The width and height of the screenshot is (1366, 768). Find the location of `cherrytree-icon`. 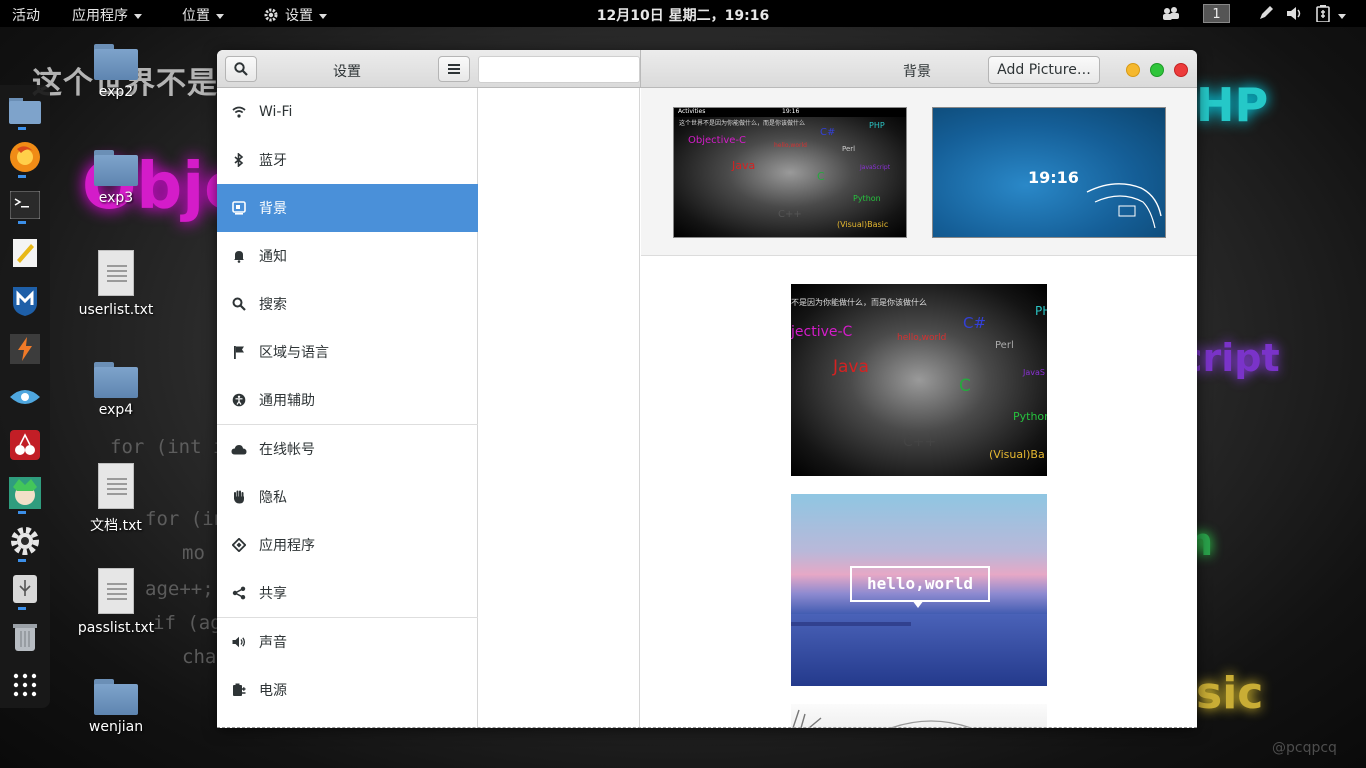

cherrytree-icon is located at coordinates (25, 445).